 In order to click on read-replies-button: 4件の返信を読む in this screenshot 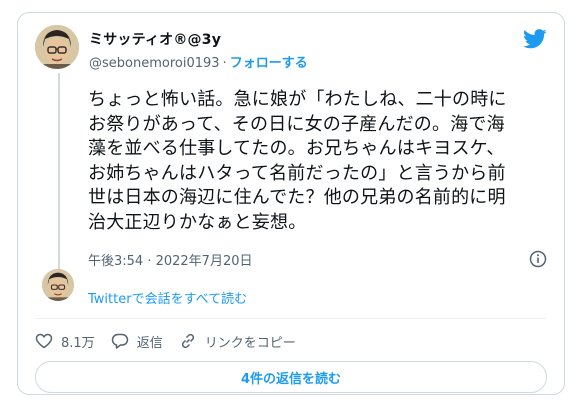, I will do `click(291, 377)`.